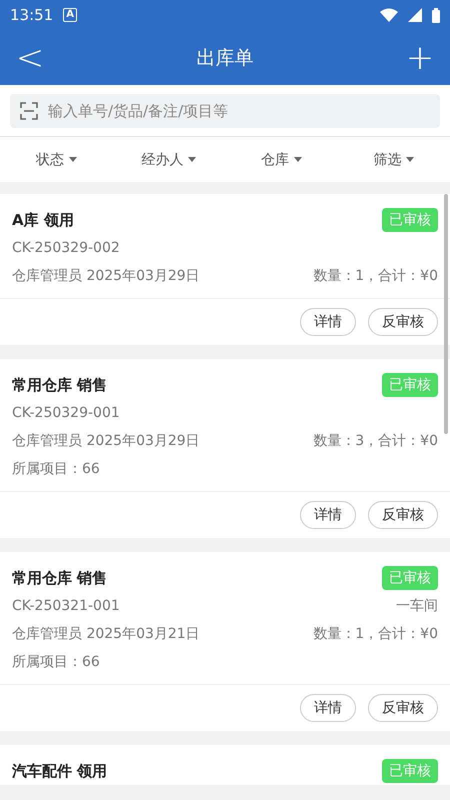 The image size is (450, 800). I want to click on filter-dropdown: 经办人, so click(168, 159).